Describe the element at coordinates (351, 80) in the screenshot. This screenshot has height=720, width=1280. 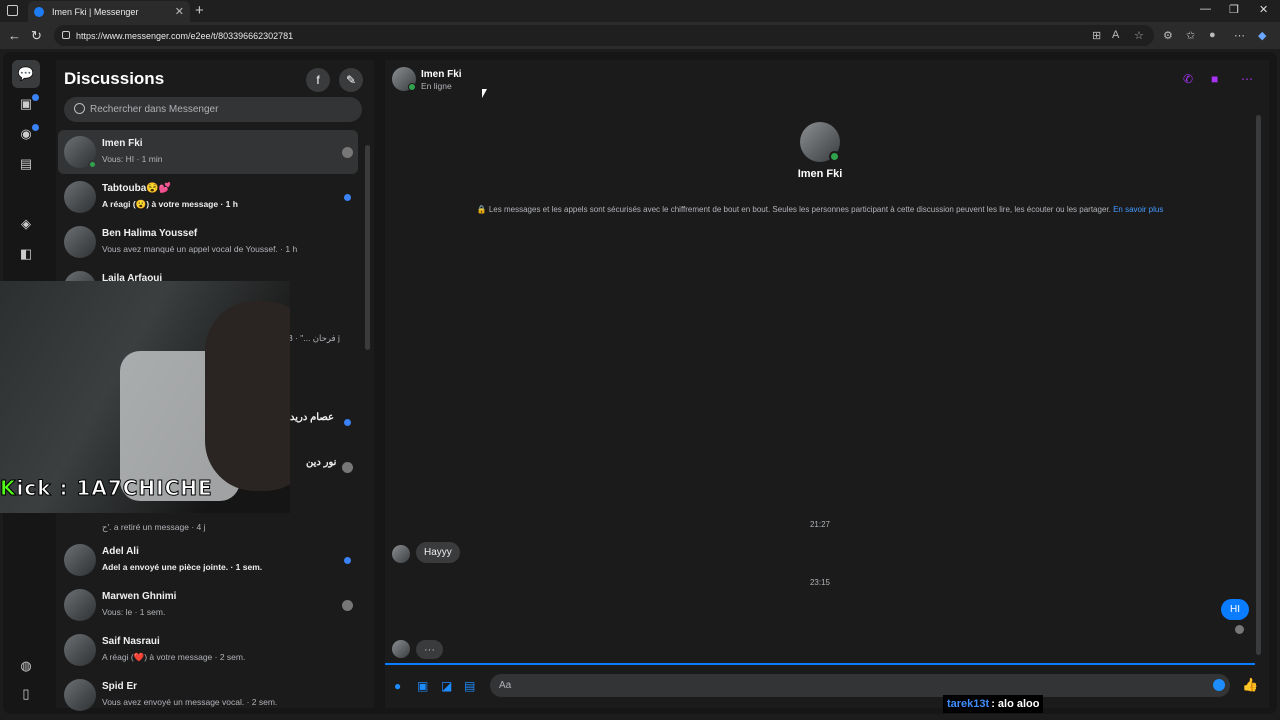
I see `new-message-icon: ✎` at that location.